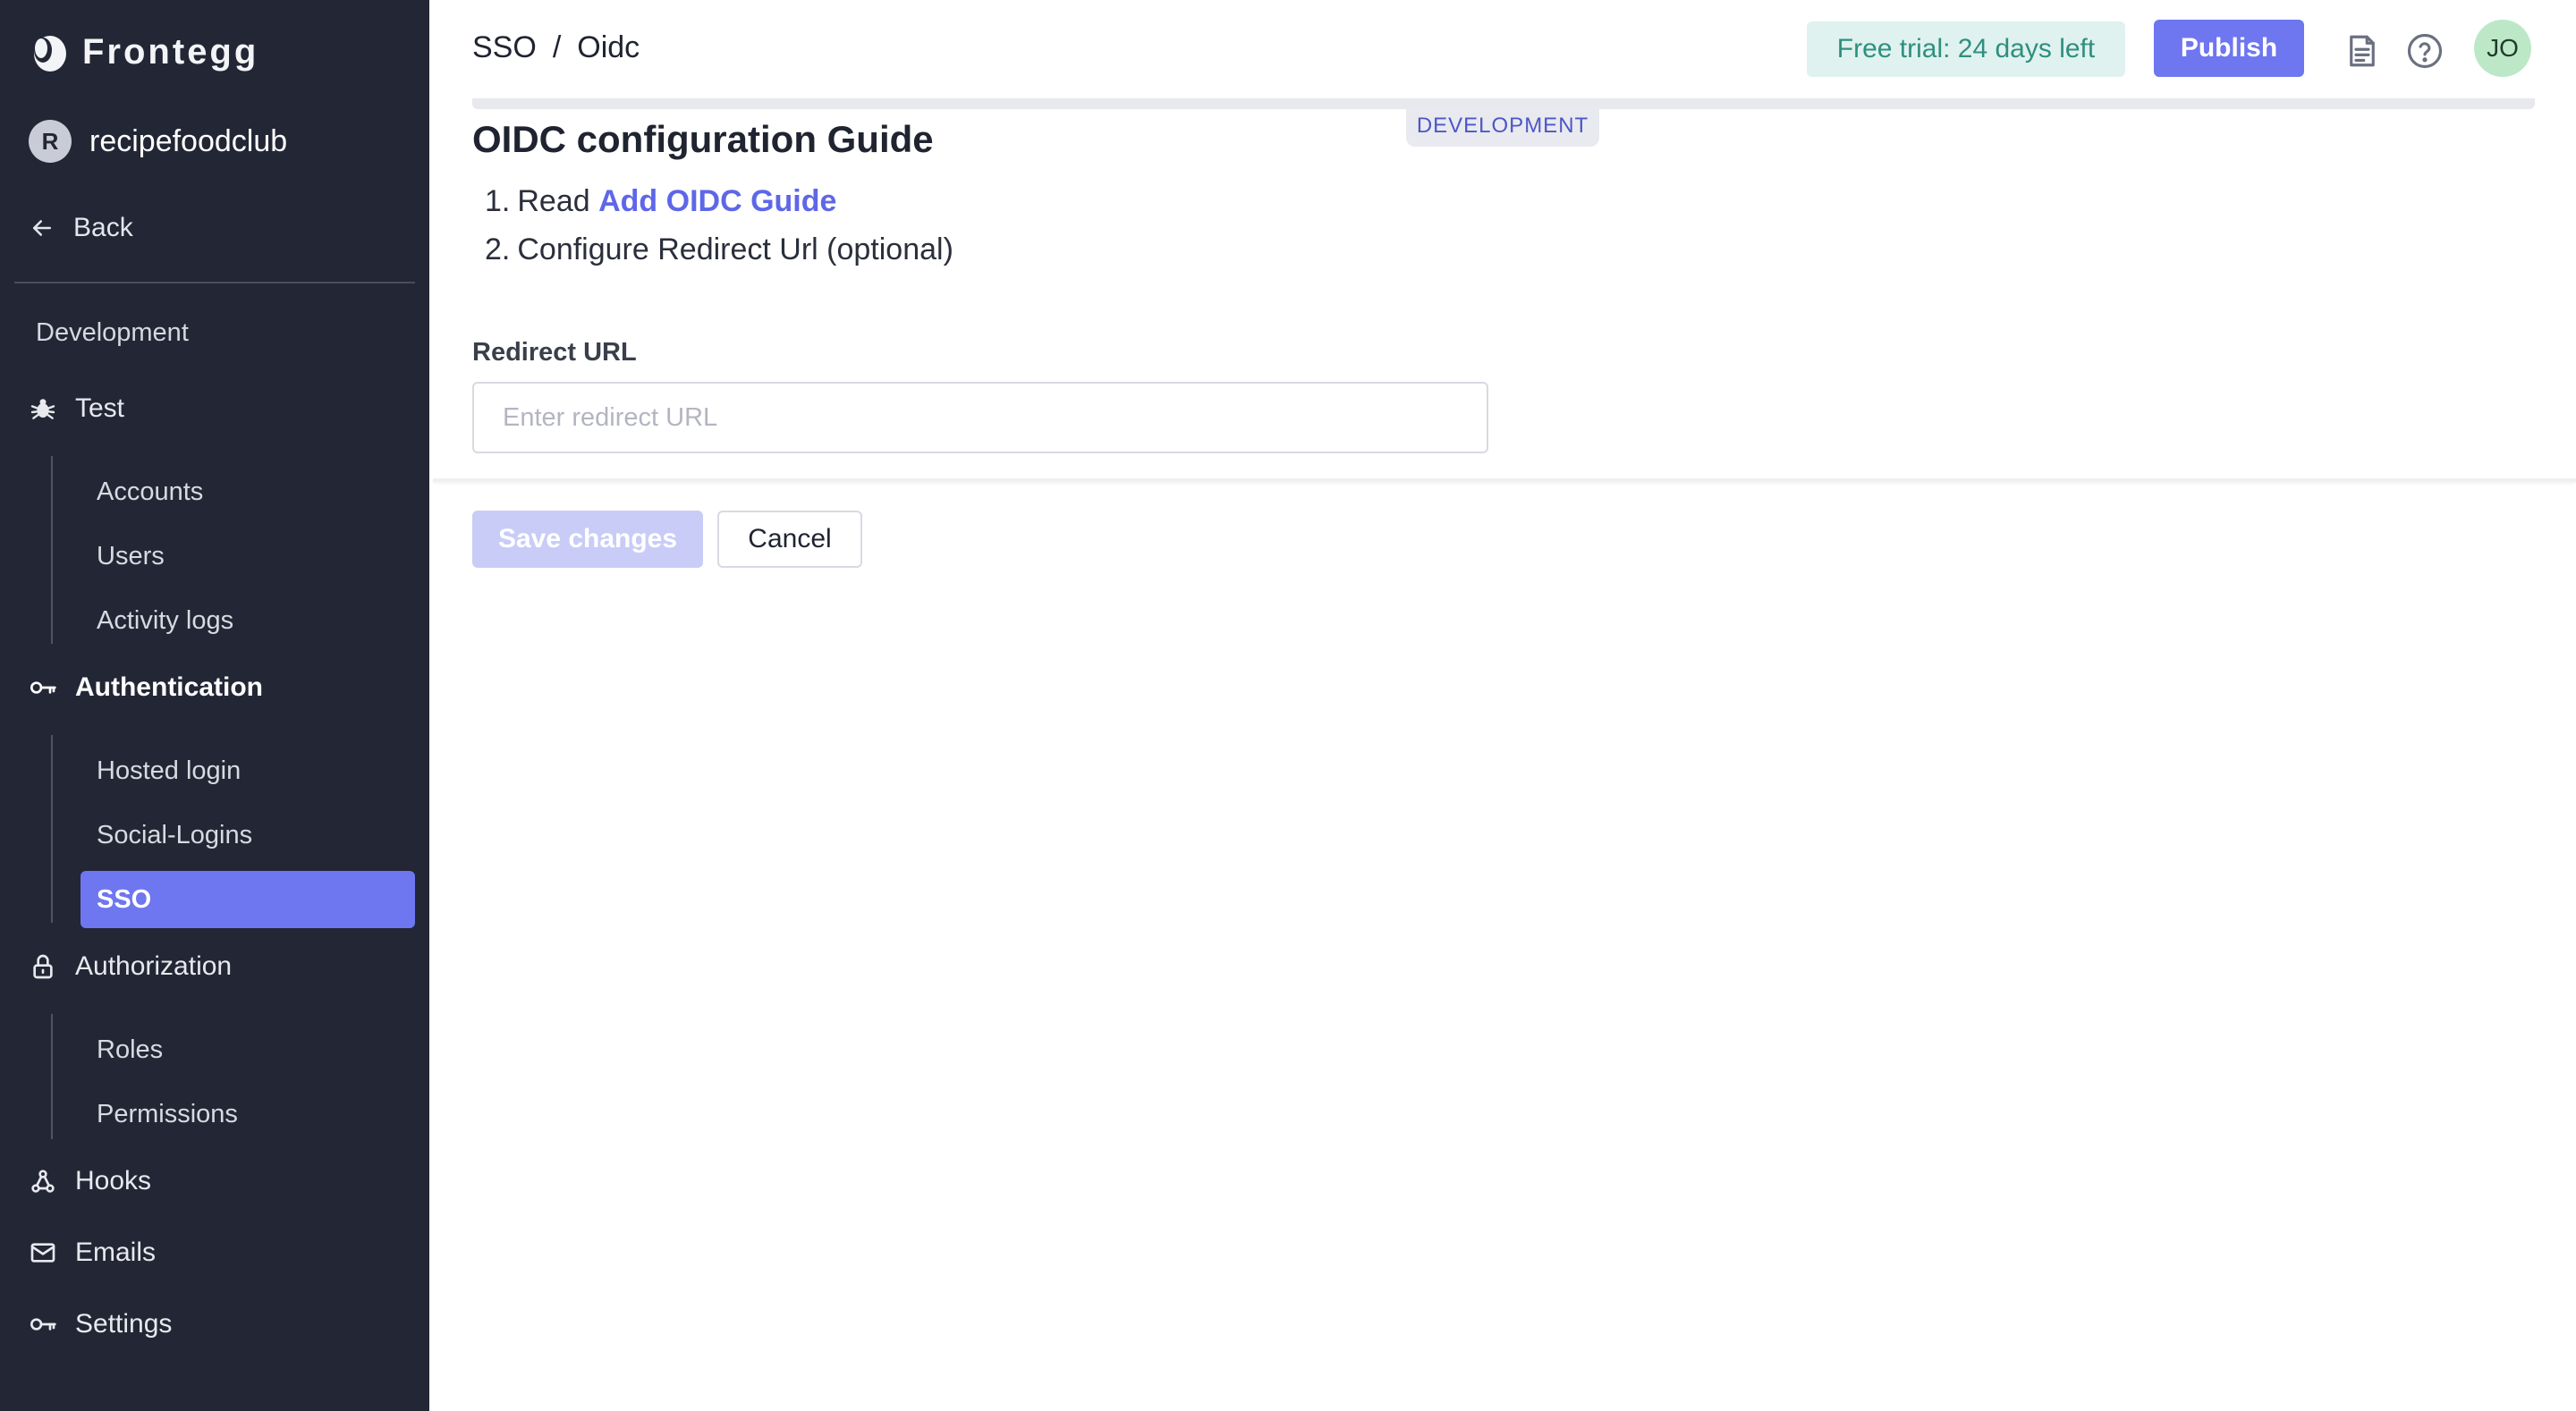 This screenshot has width=2576, height=1411. What do you see at coordinates (116, 1252) in the screenshot?
I see `sidebar-item-label: Emails` at bounding box center [116, 1252].